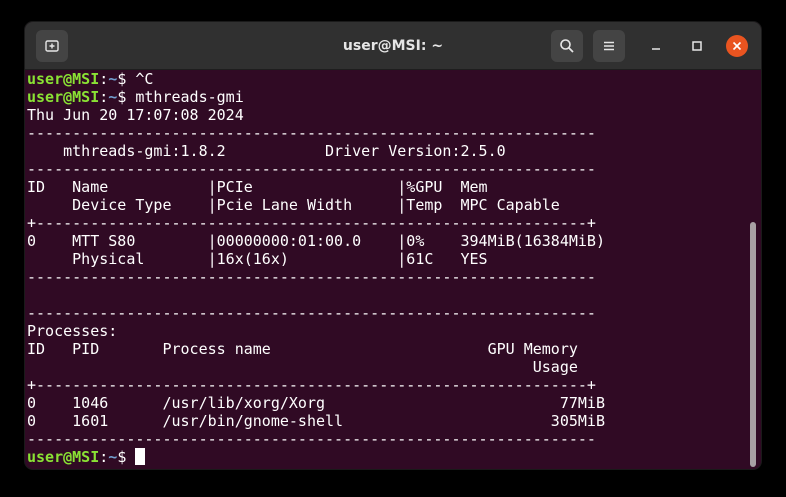  Describe the element at coordinates (316, 403) in the screenshot. I see `output-line: 0 1046 /usr/lib/xorg/Xorg 77MiB` at that location.